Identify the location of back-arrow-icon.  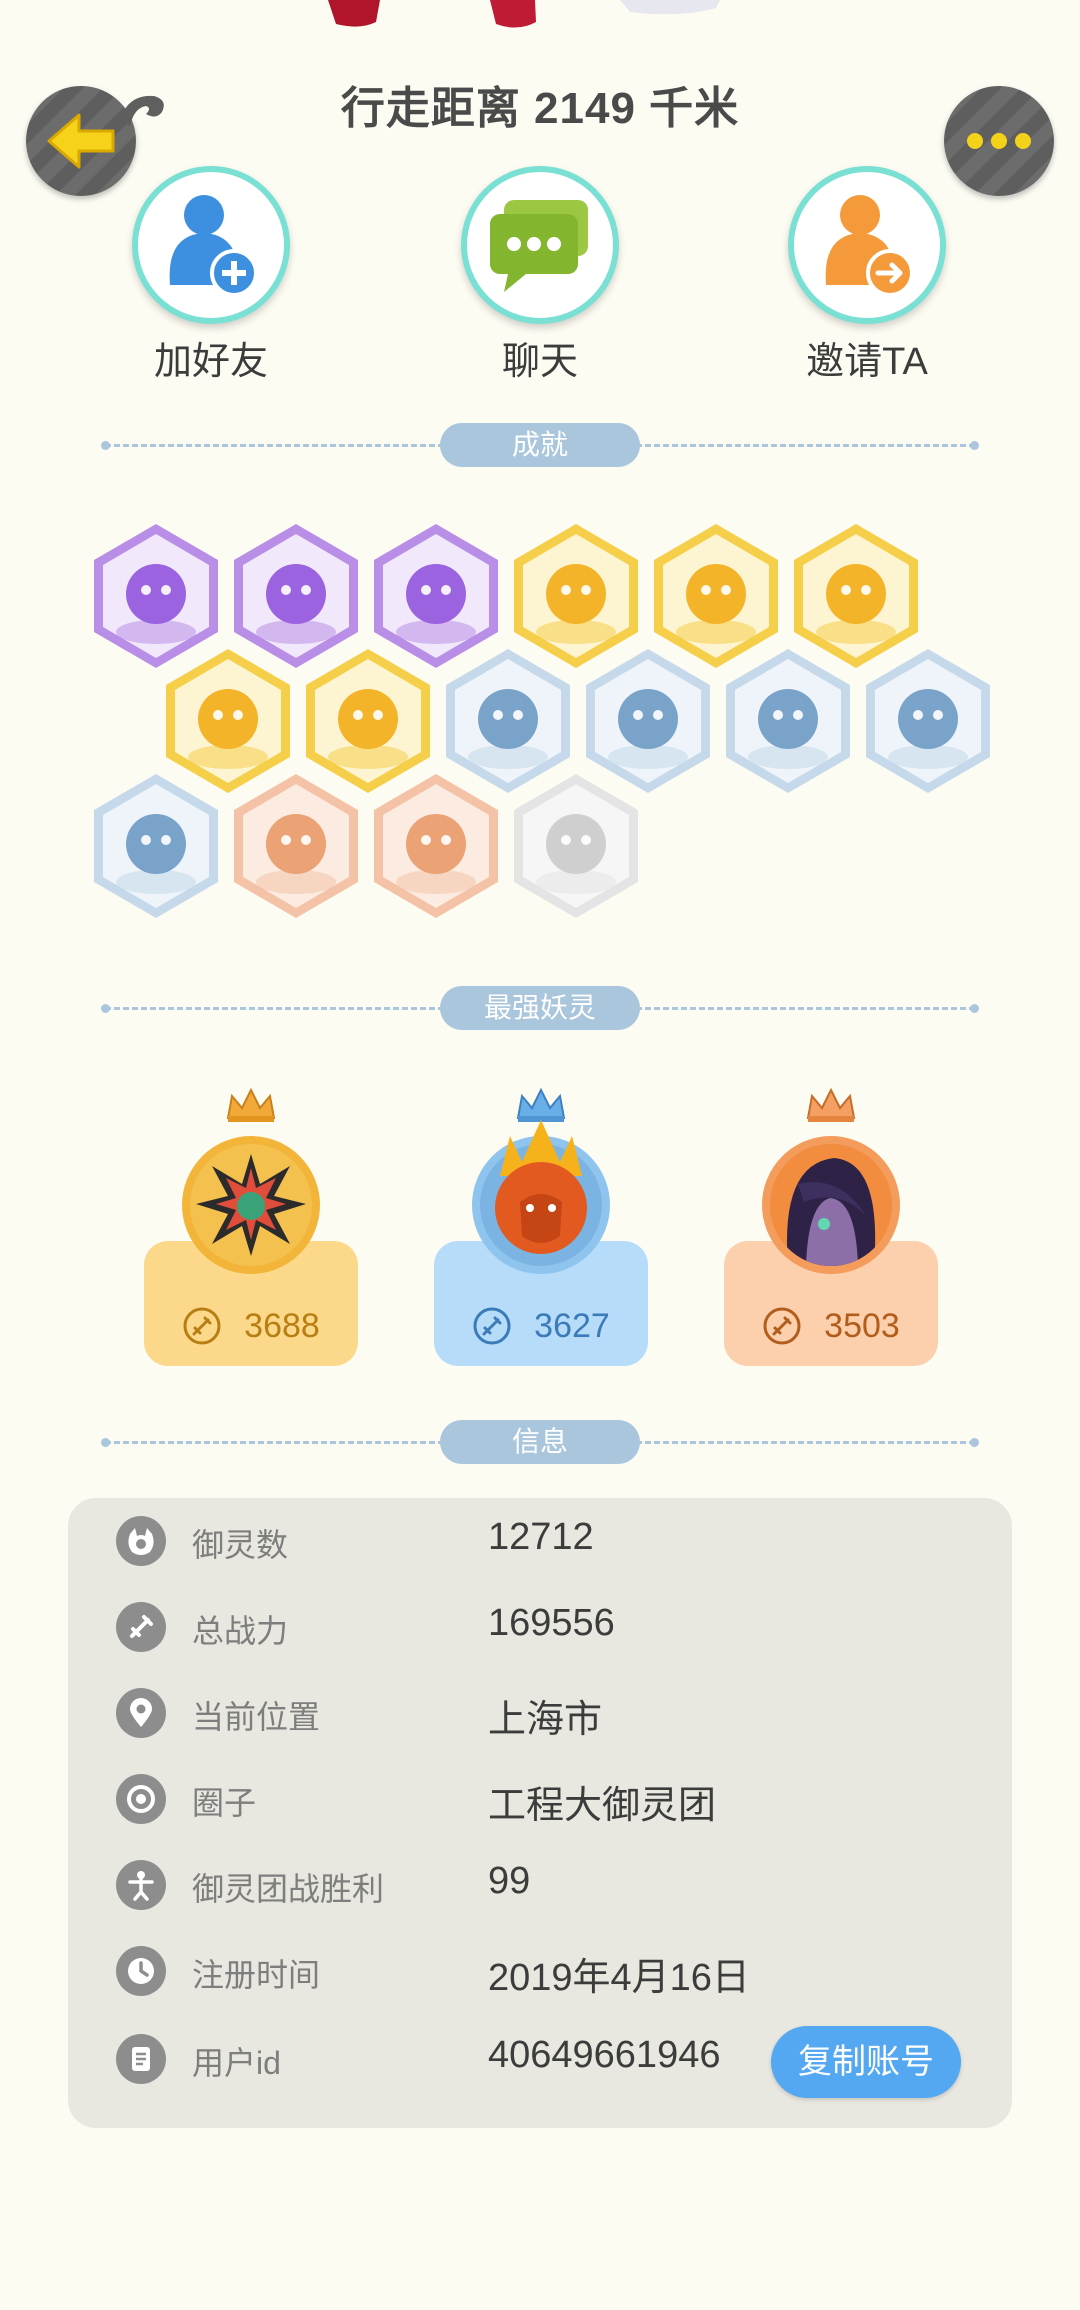
(81, 141).